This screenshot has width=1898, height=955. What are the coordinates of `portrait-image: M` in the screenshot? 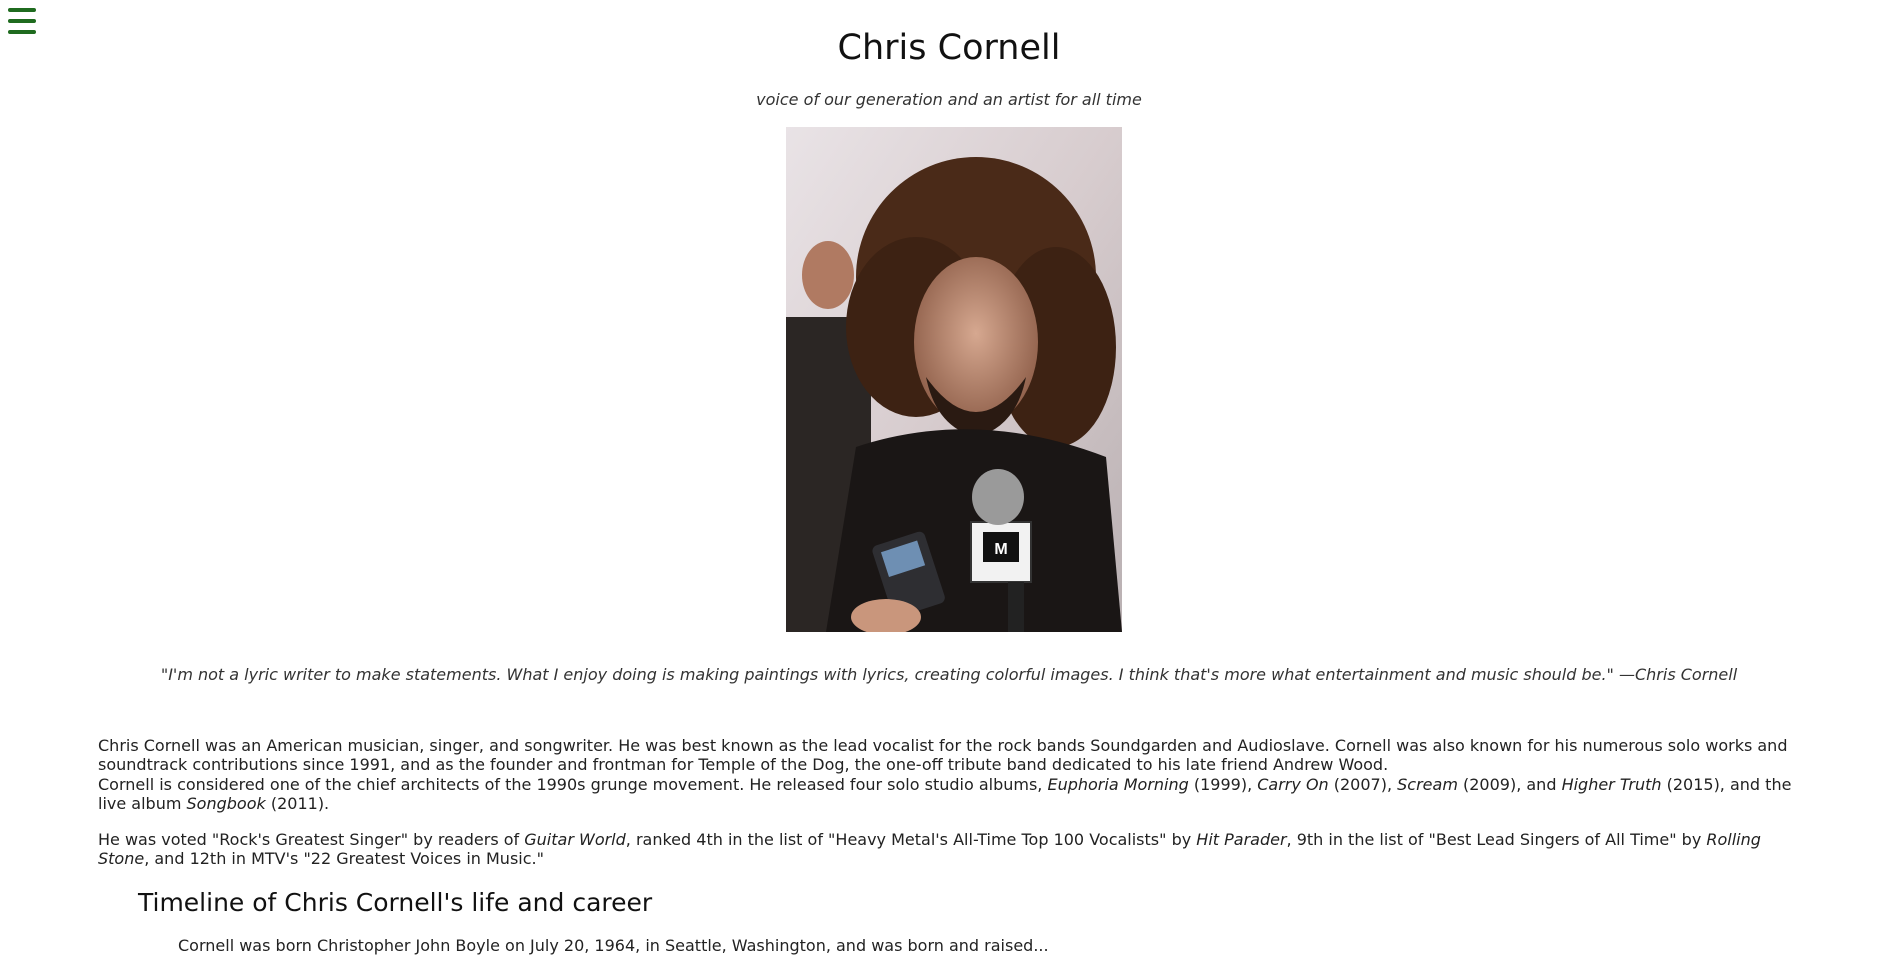 It's located at (954, 379).